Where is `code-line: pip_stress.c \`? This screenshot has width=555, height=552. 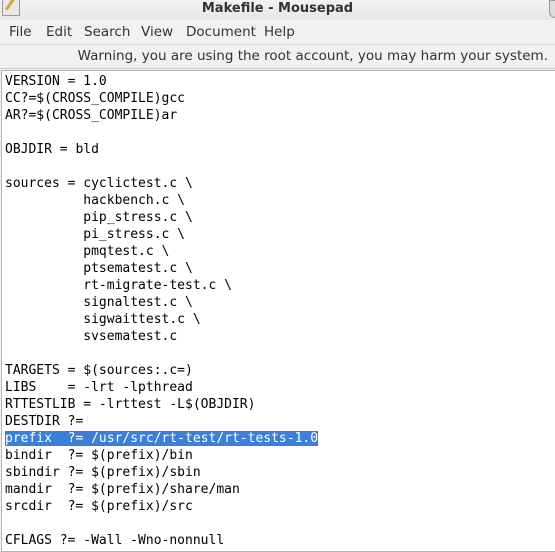 code-line: pip_stress.c \ is located at coordinates (161, 217).